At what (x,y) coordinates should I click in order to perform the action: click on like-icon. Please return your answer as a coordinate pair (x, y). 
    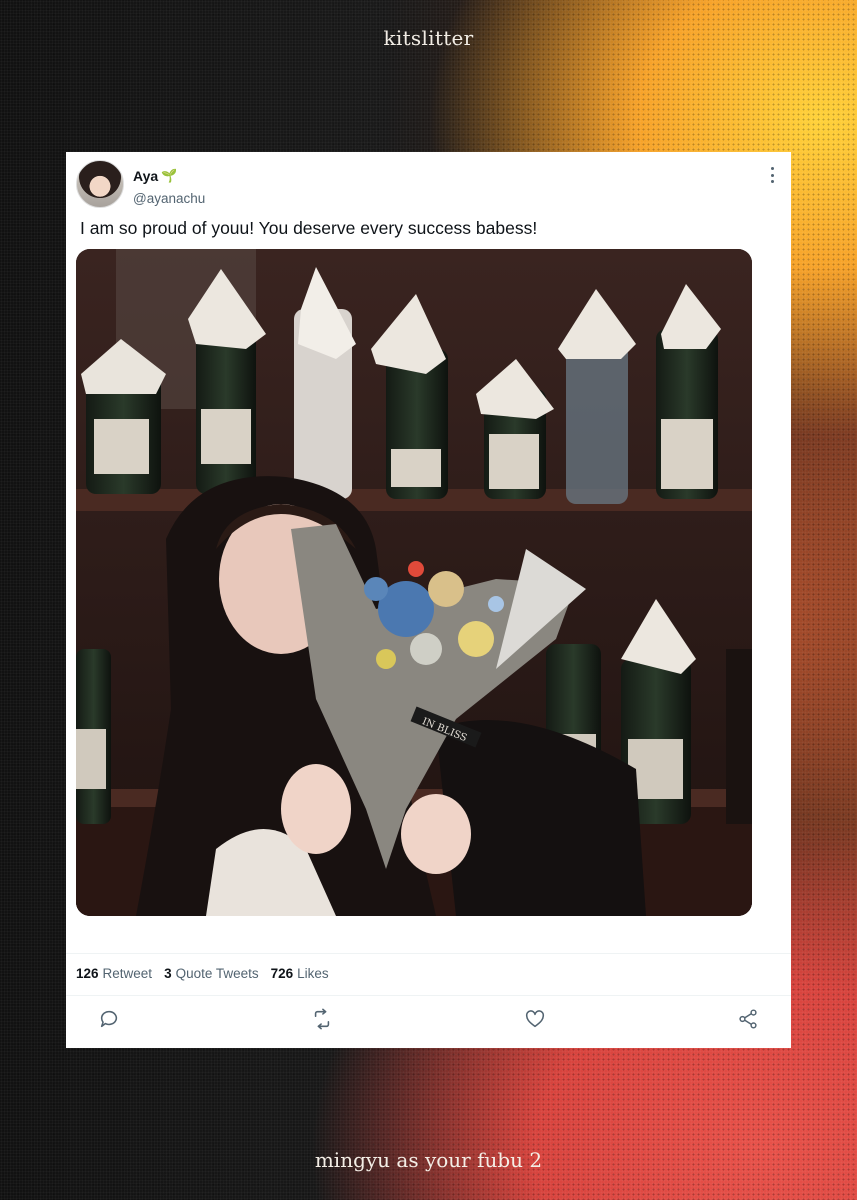
    Looking at the image, I should click on (535, 1019).